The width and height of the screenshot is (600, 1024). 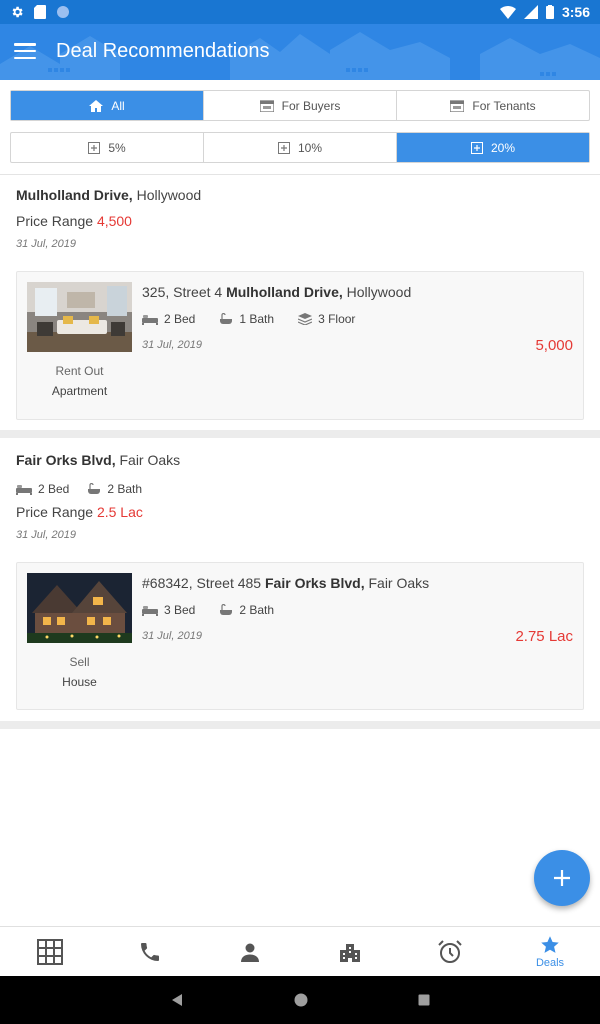 I want to click on back-icon, so click(x=177, y=1000).